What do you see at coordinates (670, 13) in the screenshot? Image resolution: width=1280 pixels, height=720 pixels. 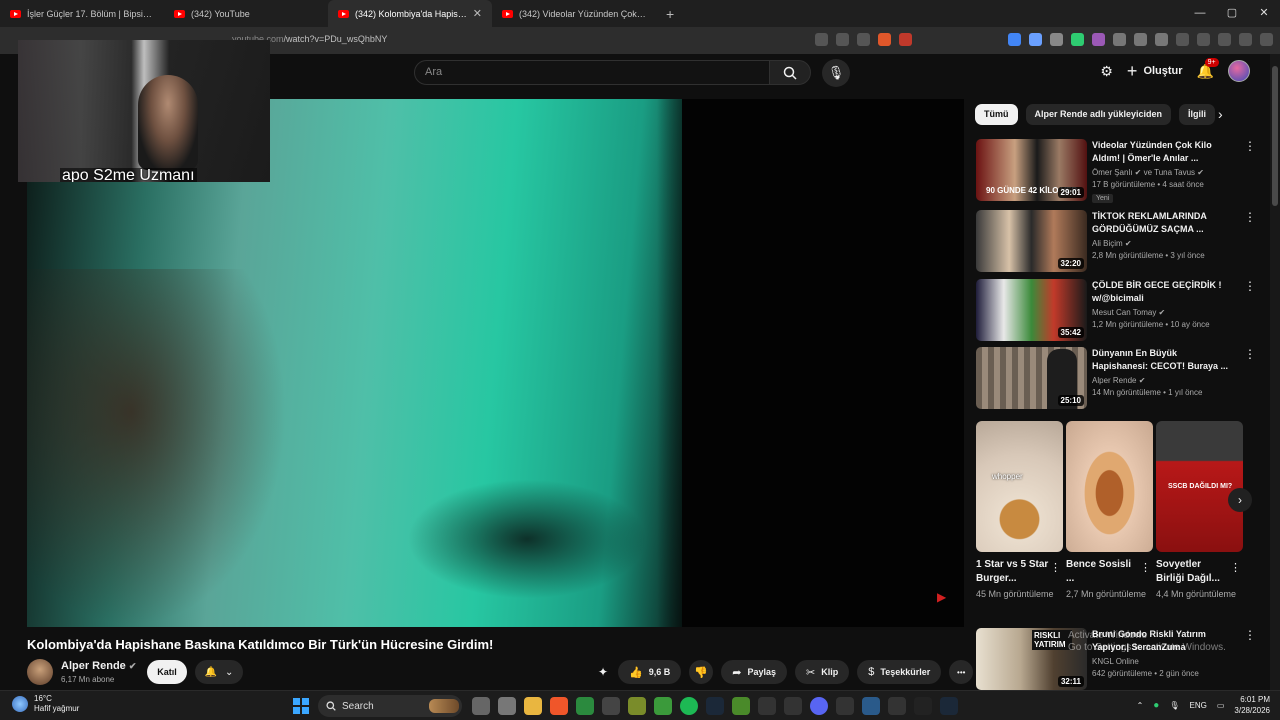 I see `new-tab-button: +` at bounding box center [670, 13].